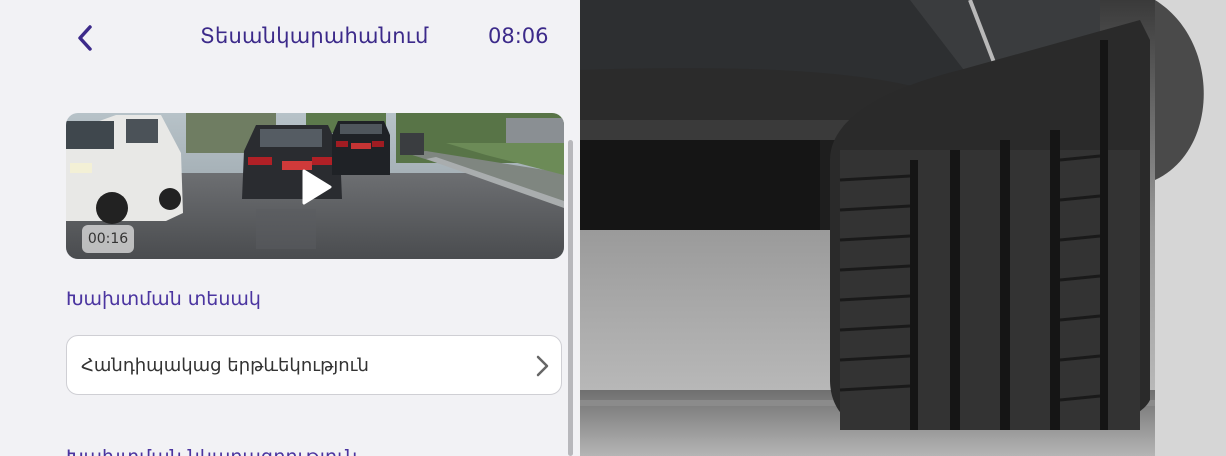 This screenshot has width=1226, height=456. Describe the element at coordinates (225, 365) in the screenshot. I see `incident-type-value: Հանդիպակաց երթևեկություն` at that location.